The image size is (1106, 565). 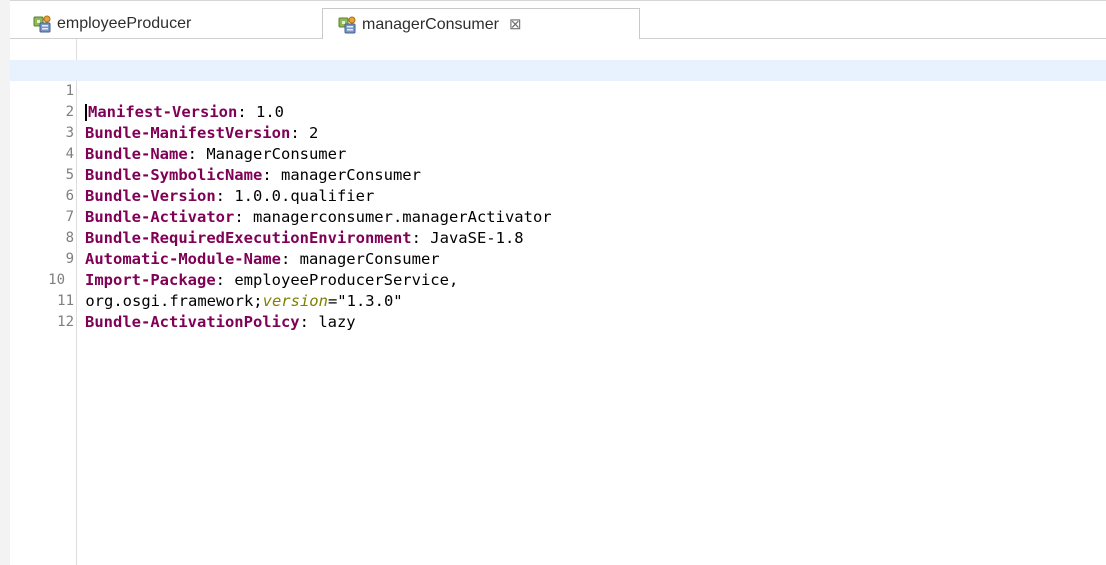 I want to click on code-line: 11 Bundle-ActivationPolicy: lazy, so click(x=558, y=300).